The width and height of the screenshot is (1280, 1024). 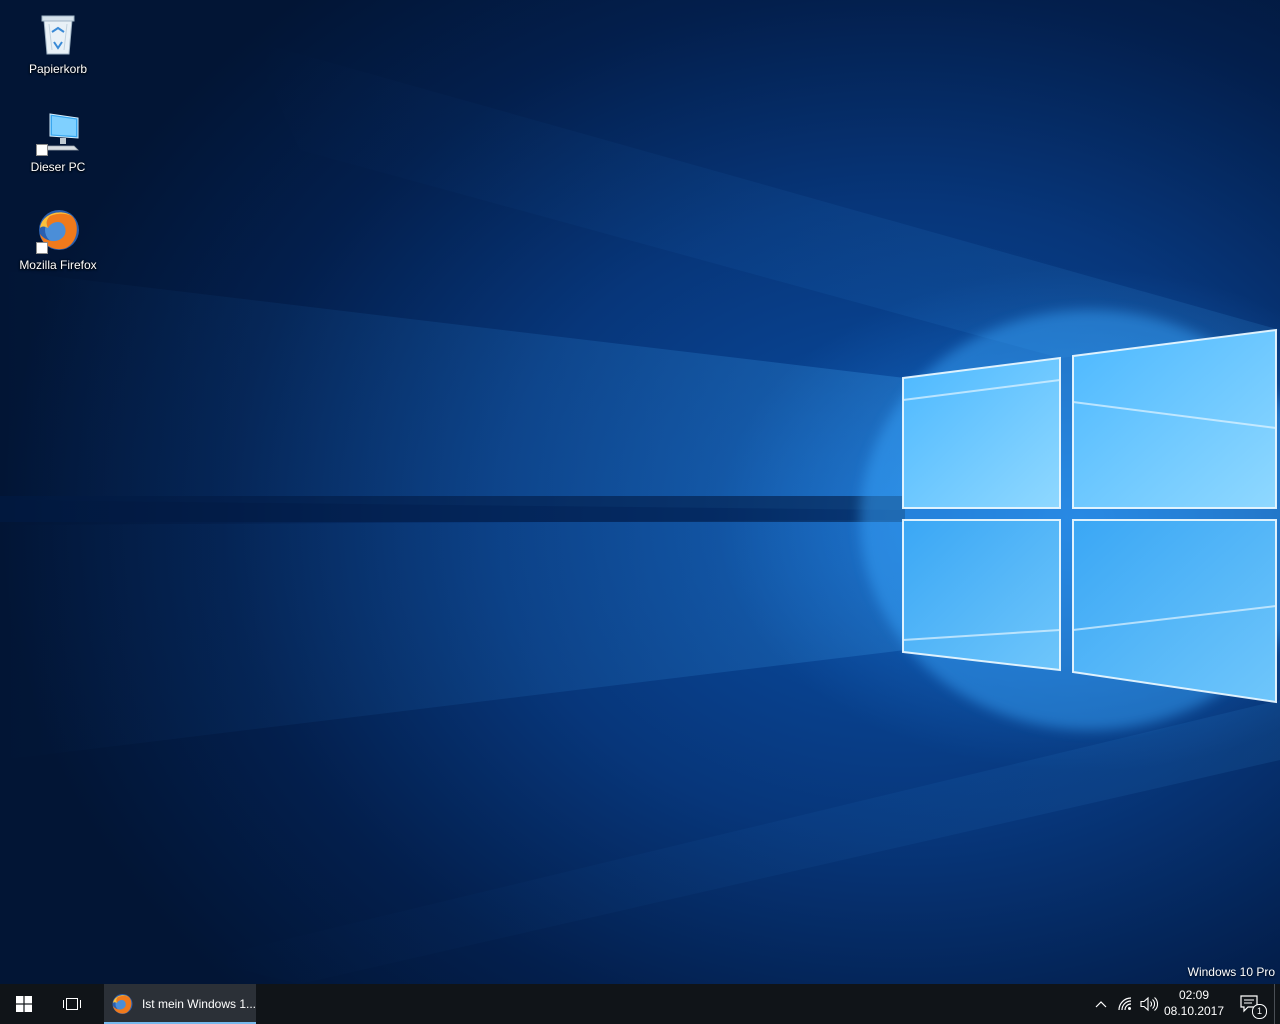 I want to click on computer-icon, so click(x=58, y=132).